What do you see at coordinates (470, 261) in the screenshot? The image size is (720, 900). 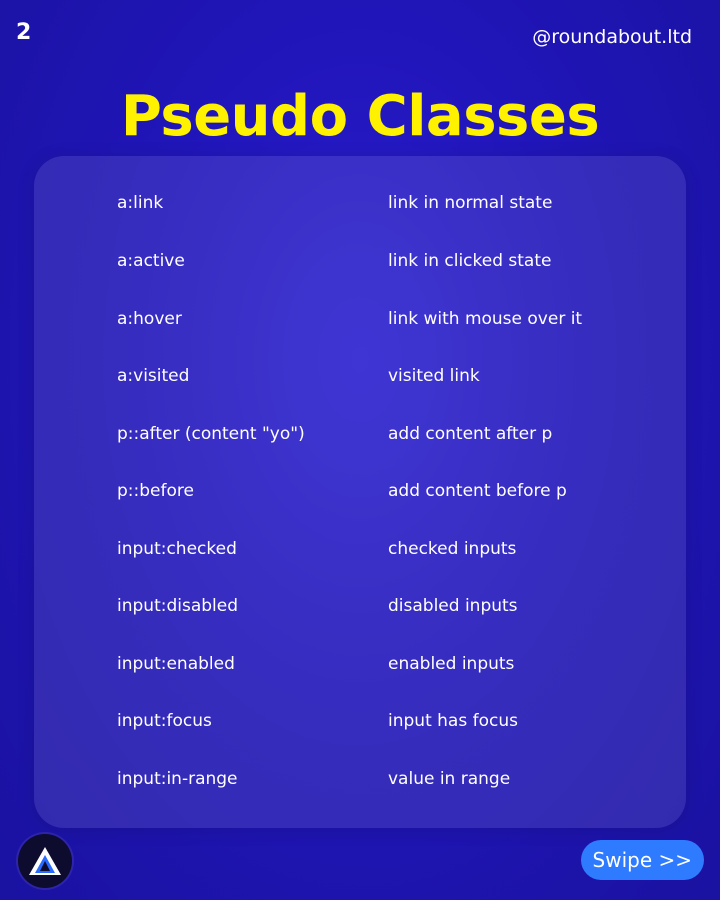 I see `description-cell: link in clicked state` at bounding box center [470, 261].